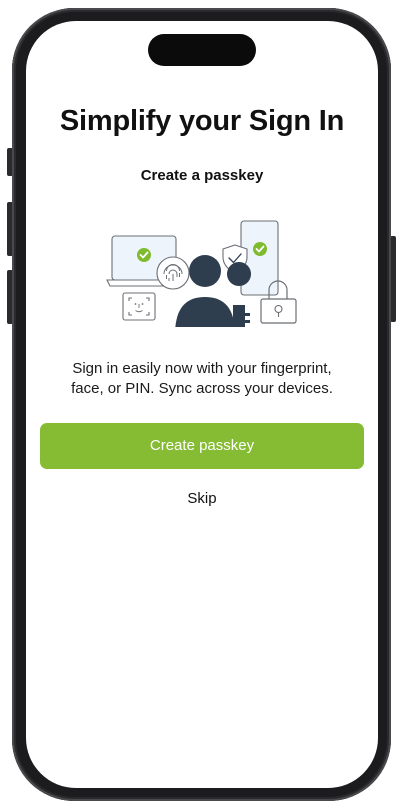 This screenshot has width=401, height=812. What do you see at coordinates (260, 249) in the screenshot?
I see `phone-checkmark-icon` at bounding box center [260, 249].